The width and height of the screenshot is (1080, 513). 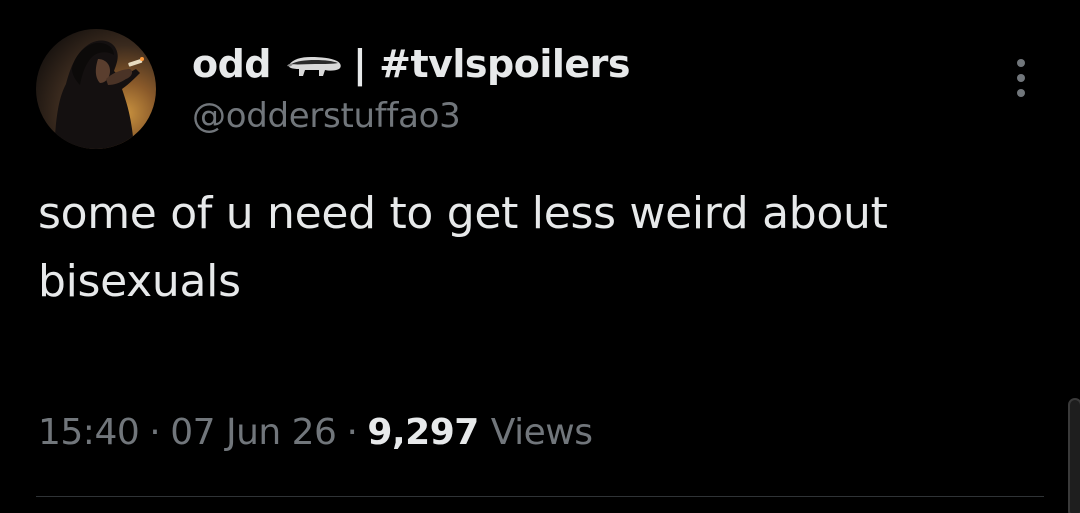 I want to click on avatar, so click(x=96, y=89).